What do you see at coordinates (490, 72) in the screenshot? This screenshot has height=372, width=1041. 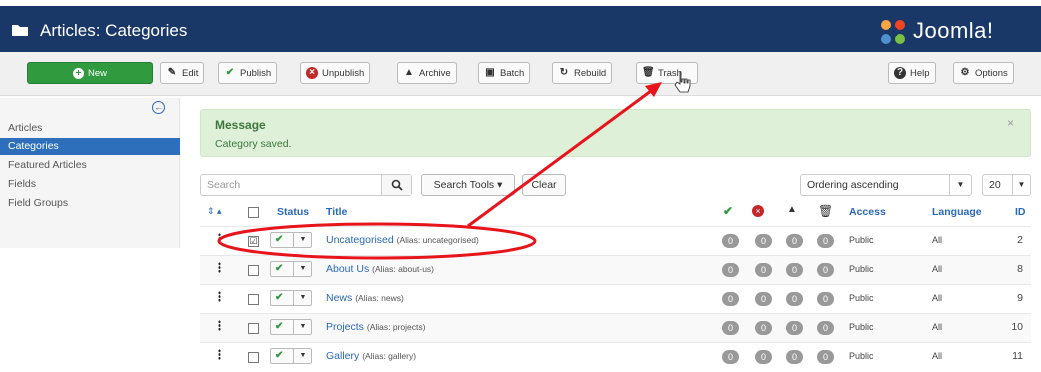 I see `batch-icon: ▣` at bounding box center [490, 72].